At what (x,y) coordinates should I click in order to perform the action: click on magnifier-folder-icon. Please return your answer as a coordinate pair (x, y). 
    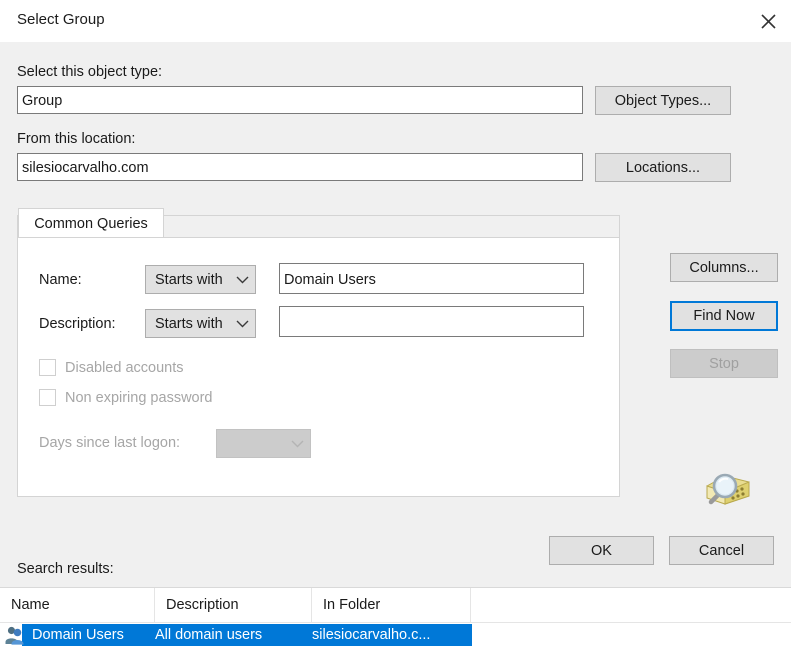
    Looking at the image, I should click on (724, 488).